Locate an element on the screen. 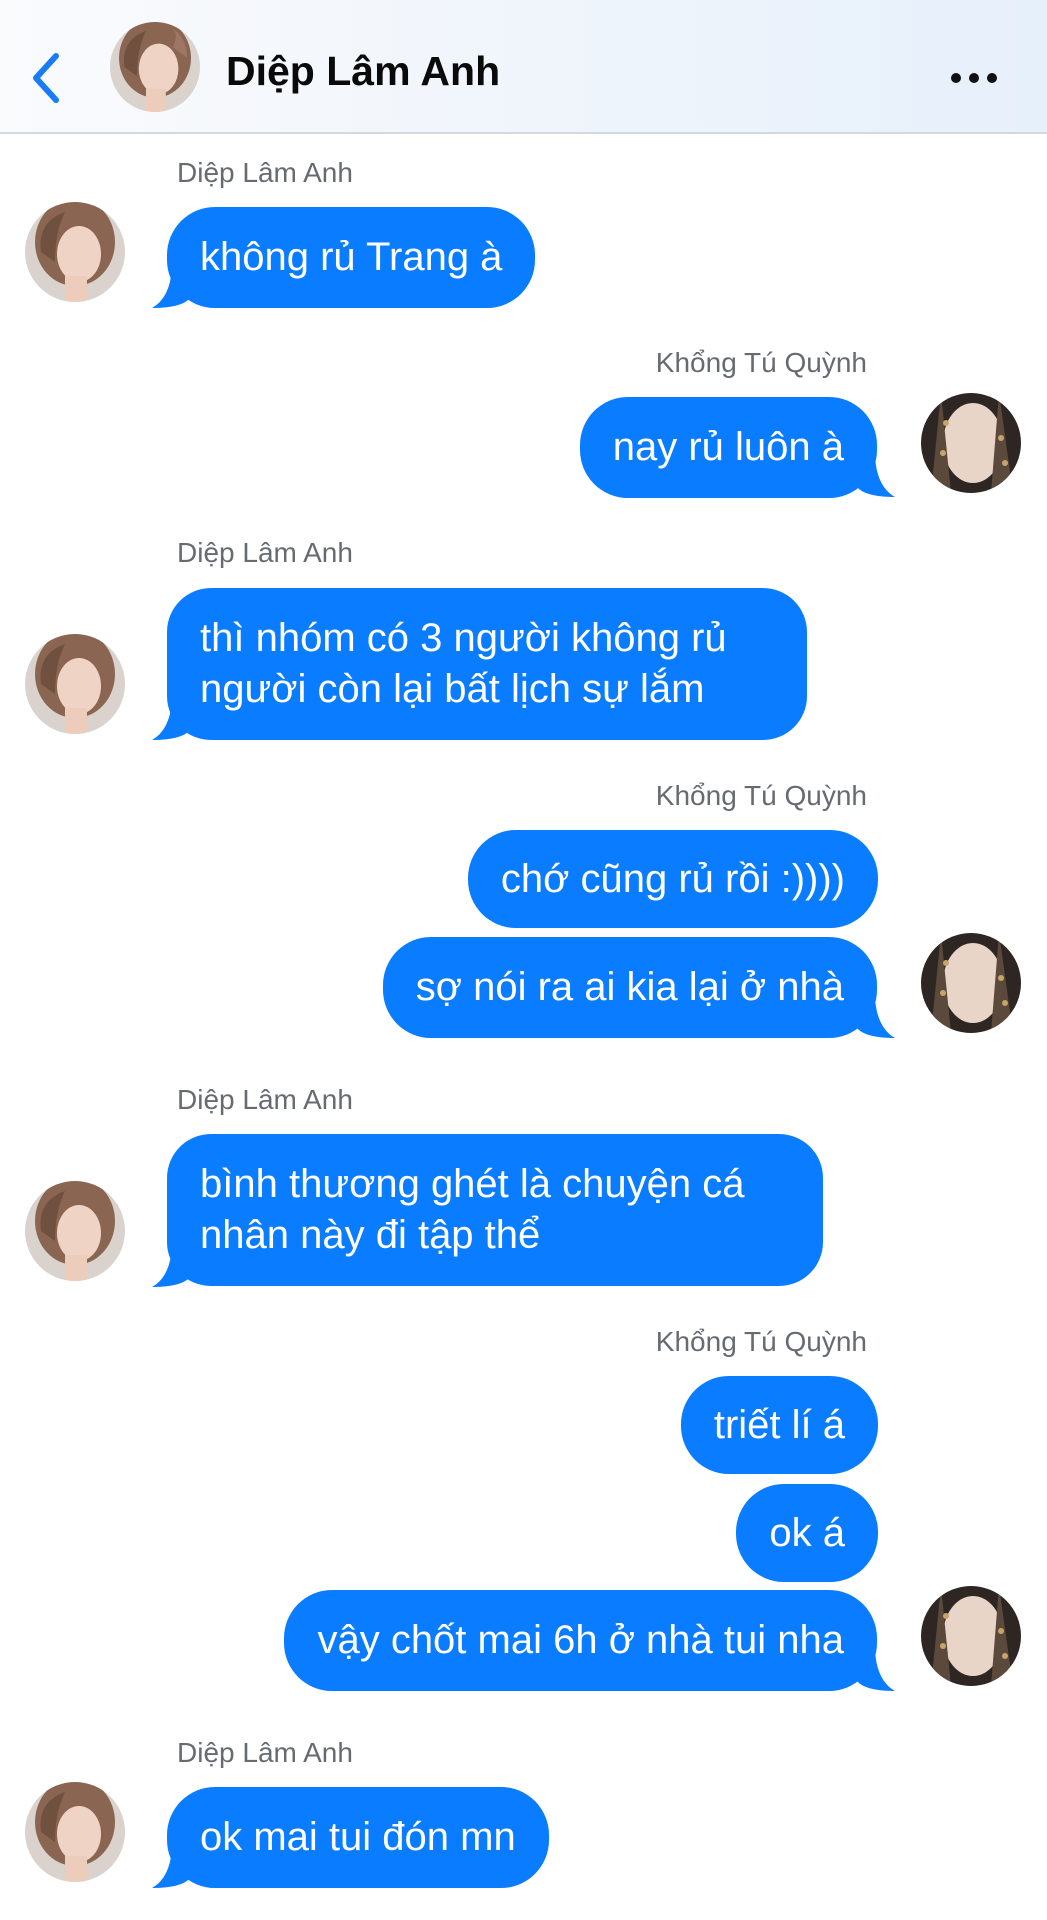 This screenshot has height=1920, width=1047. chevron-left-icon is located at coordinates (46, 78).